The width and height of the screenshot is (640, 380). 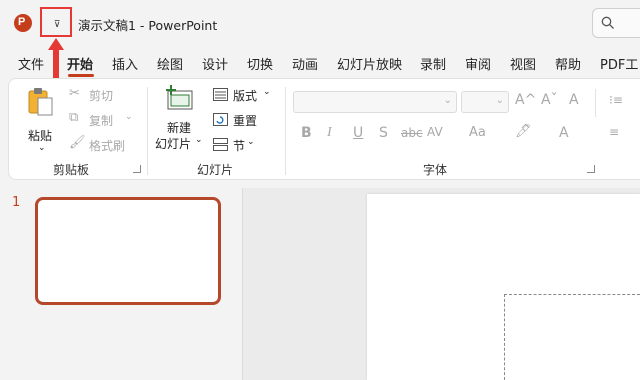 What do you see at coordinates (23, 23) in the screenshot?
I see `powerpoint-logo-icon: P` at bounding box center [23, 23].